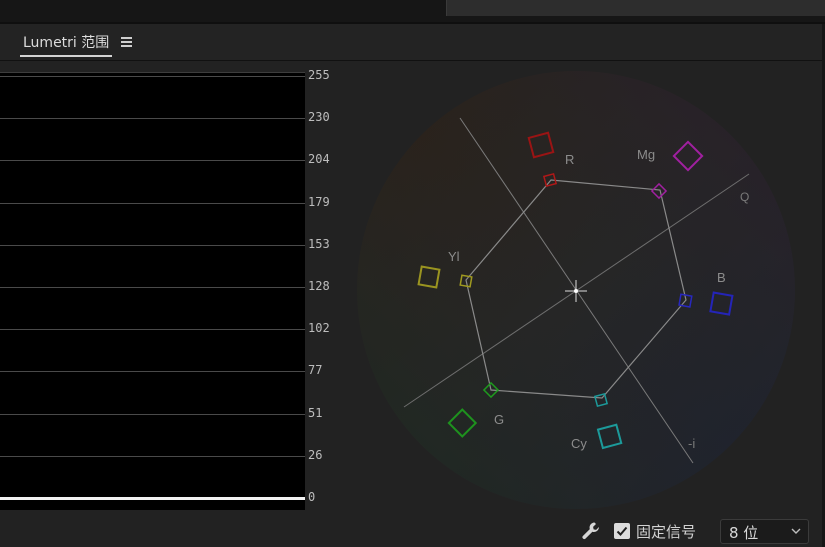 Image resolution: width=825 pixels, height=547 pixels. Describe the element at coordinates (579, 443) in the screenshot. I see `label-cy: Cy` at that location.